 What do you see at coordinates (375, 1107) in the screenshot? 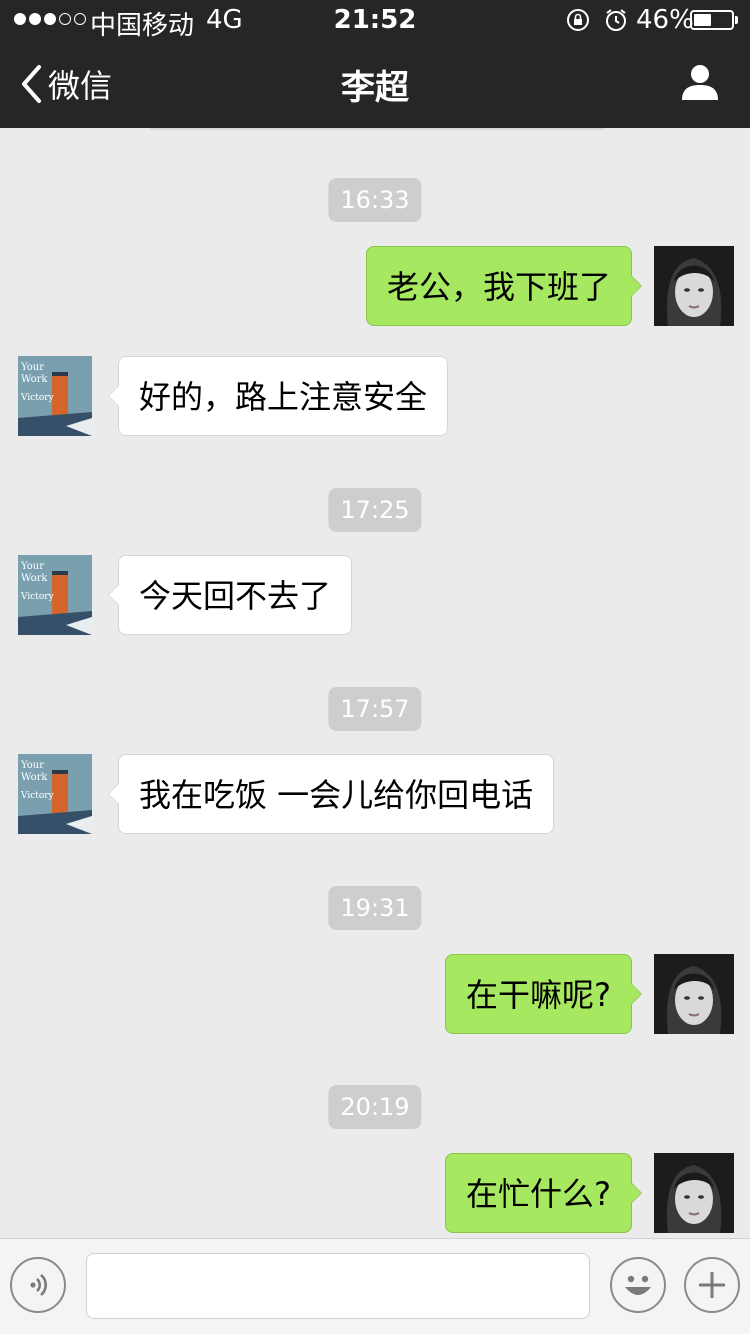
I see `timestamp: 20:19` at bounding box center [375, 1107].